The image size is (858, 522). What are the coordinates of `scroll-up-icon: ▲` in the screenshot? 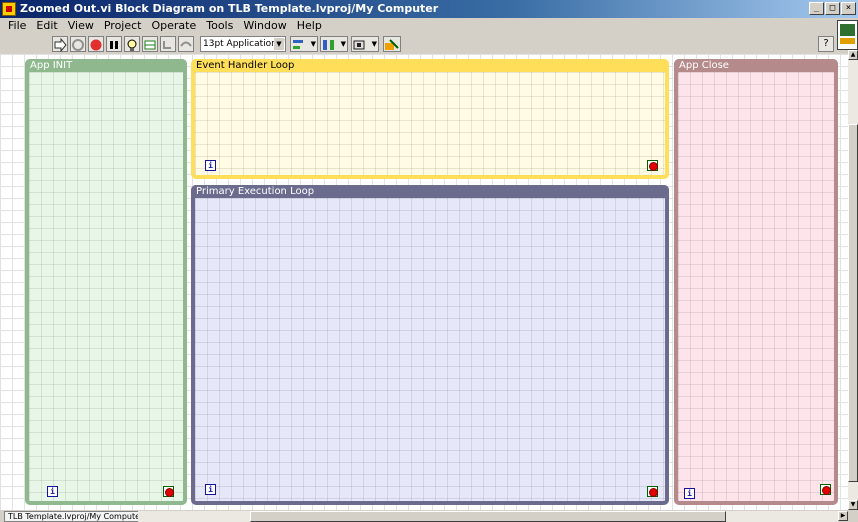 It's located at (853, 55).